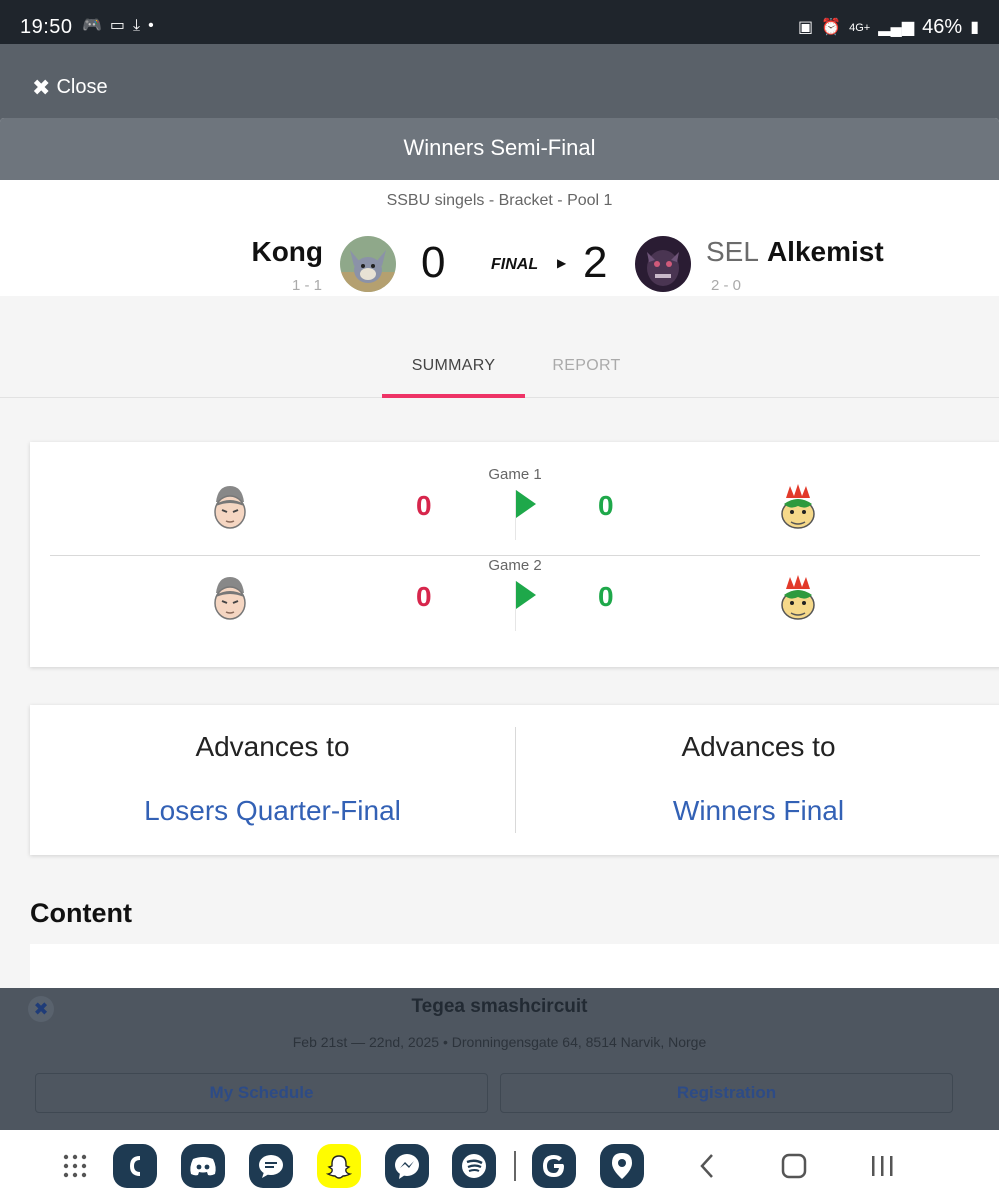 The image size is (999, 1200). I want to click on more-notifications-icon: •, so click(151, 25).